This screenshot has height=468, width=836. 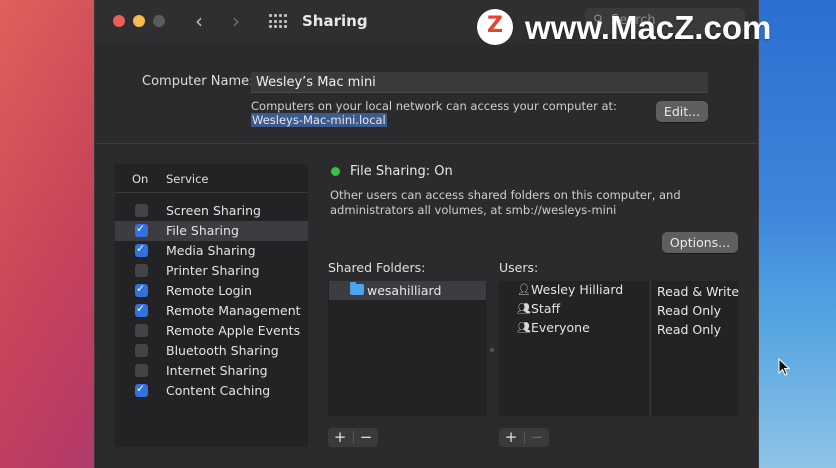 I want to click on user-row: 👥︎ Staff, so click(x=574, y=309).